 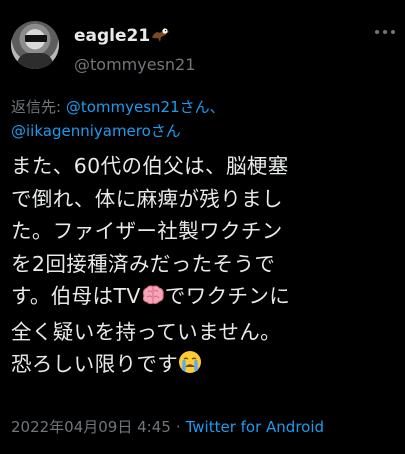 What do you see at coordinates (35, 61) in the screenshot?
I see `avatar-shirt` at bounding box center [35, 61].